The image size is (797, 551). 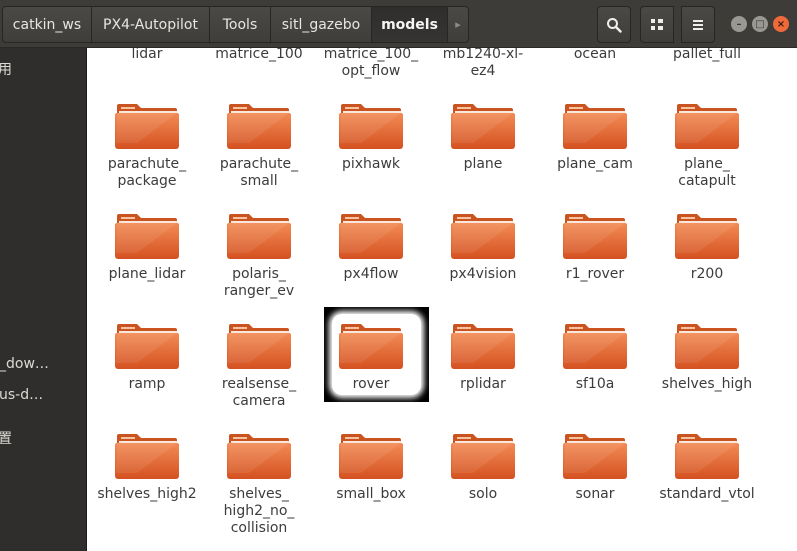 What do you see at coordinates (371, 384) in the screenshot?
I see `folder-label: rover` at bounding box center [371, 384].